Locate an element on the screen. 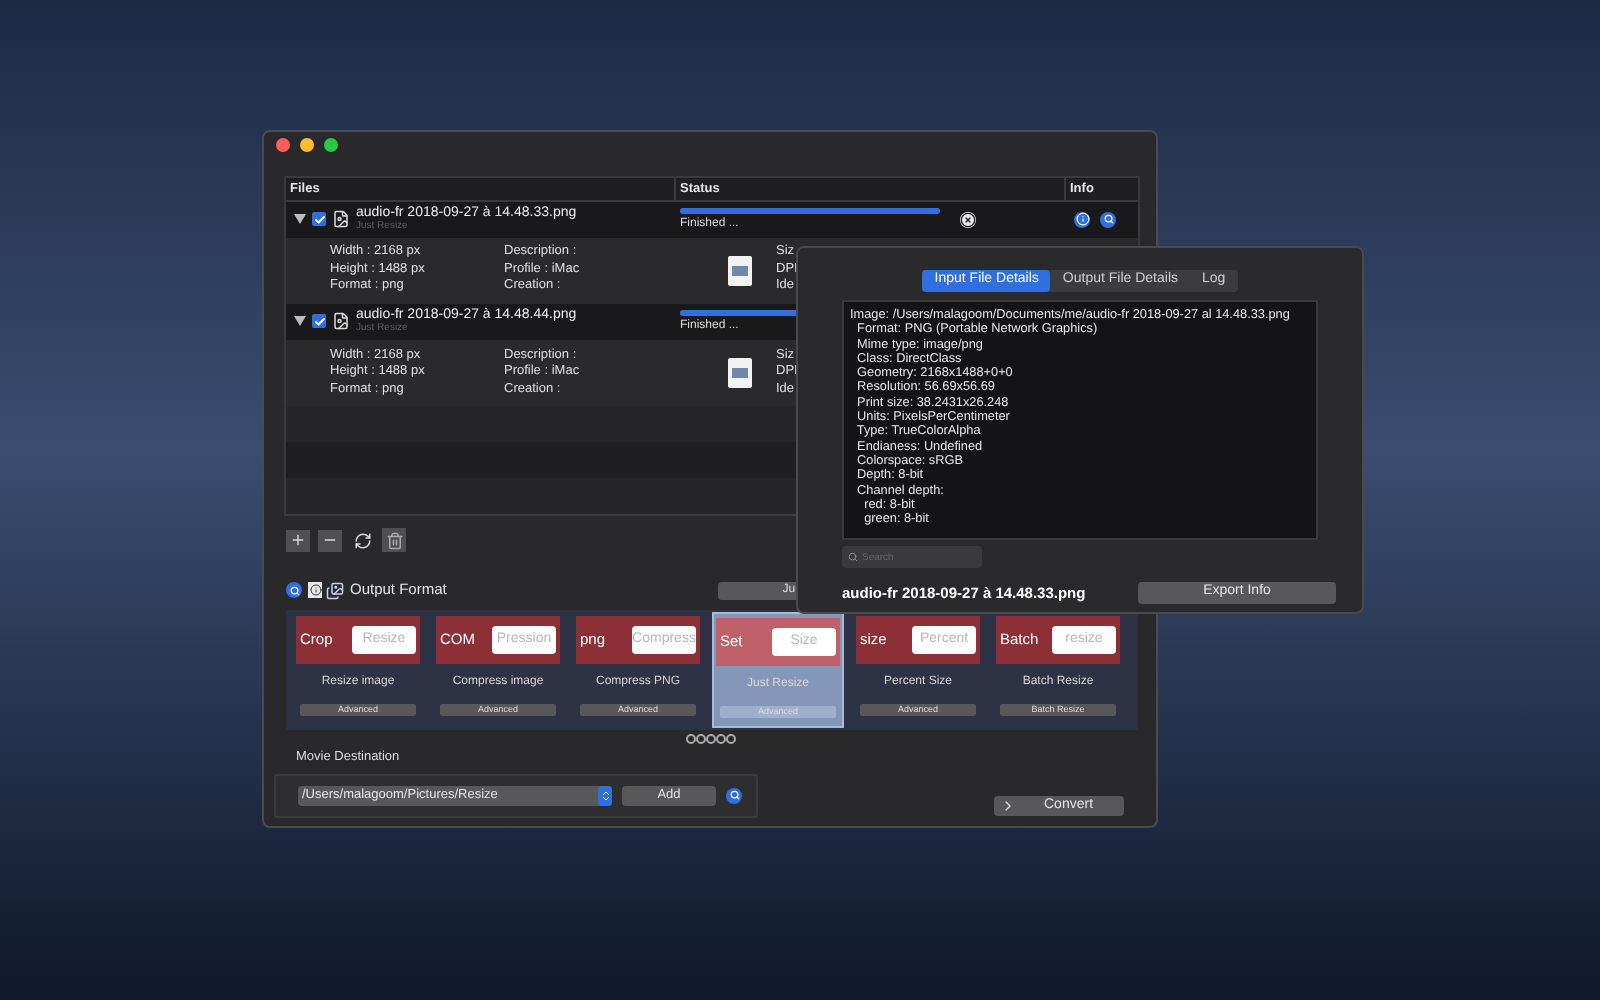  page-dots-icon is located at coordinates (712, 739).